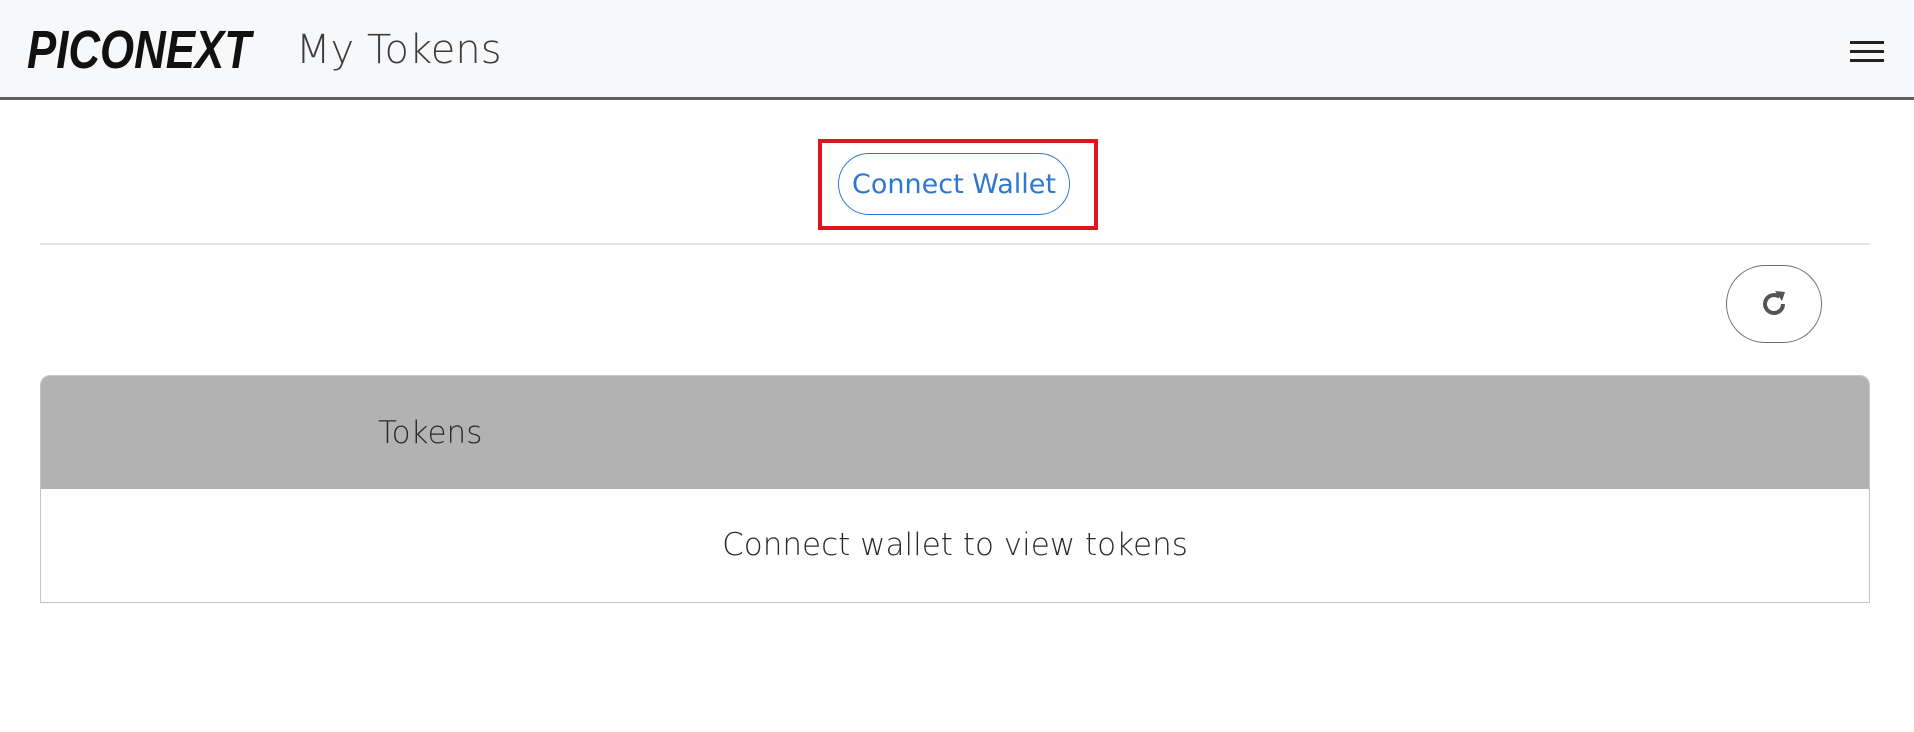  What do you see at coordinates (955, 545) in the screenshot?
I see `table-empty-message: Connect wallet to view tokens` at bounding box center [955, 545].